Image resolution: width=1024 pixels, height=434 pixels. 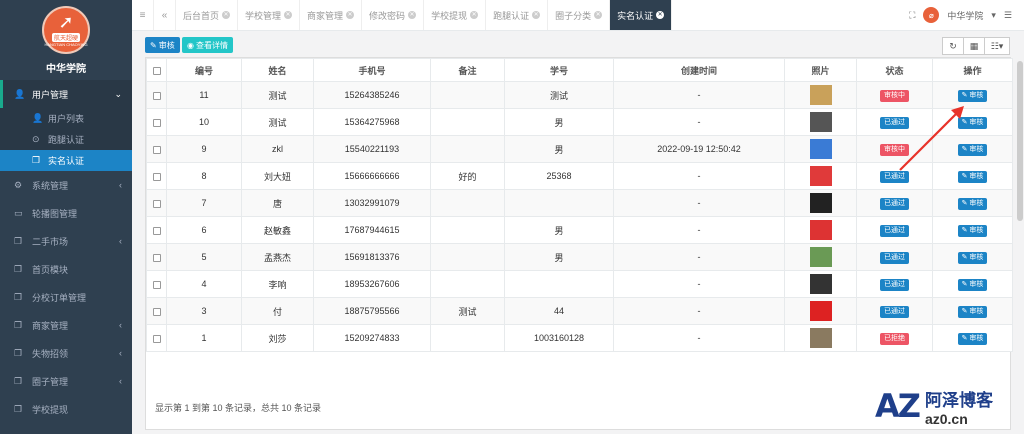 I want to click on table-row: 6 赵敏鑫 17687944615 男 - 已通过 ✎ 审核, so click(x=579, y=230).